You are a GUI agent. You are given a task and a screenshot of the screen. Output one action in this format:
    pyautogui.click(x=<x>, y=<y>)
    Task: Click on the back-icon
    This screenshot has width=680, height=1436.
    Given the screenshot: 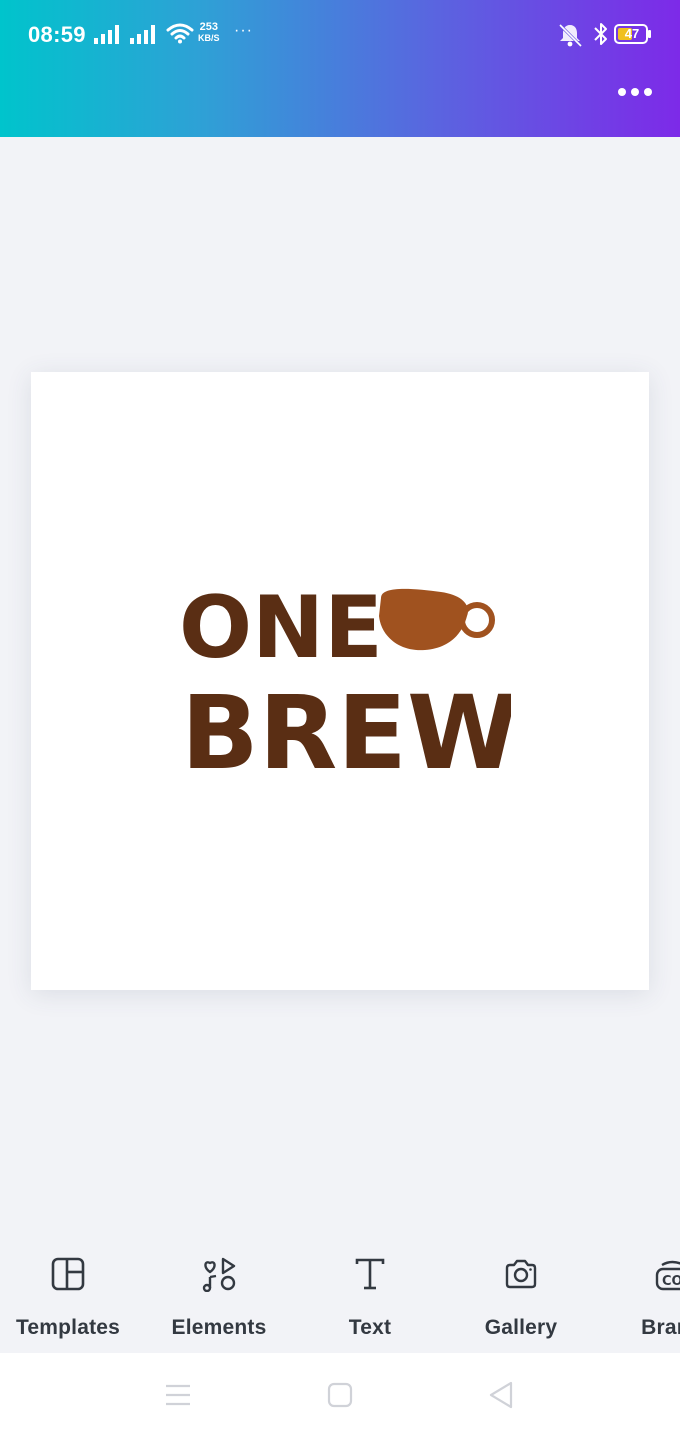 What is the action you would take?
    pyautogui.click(x=501, y=1395)
    